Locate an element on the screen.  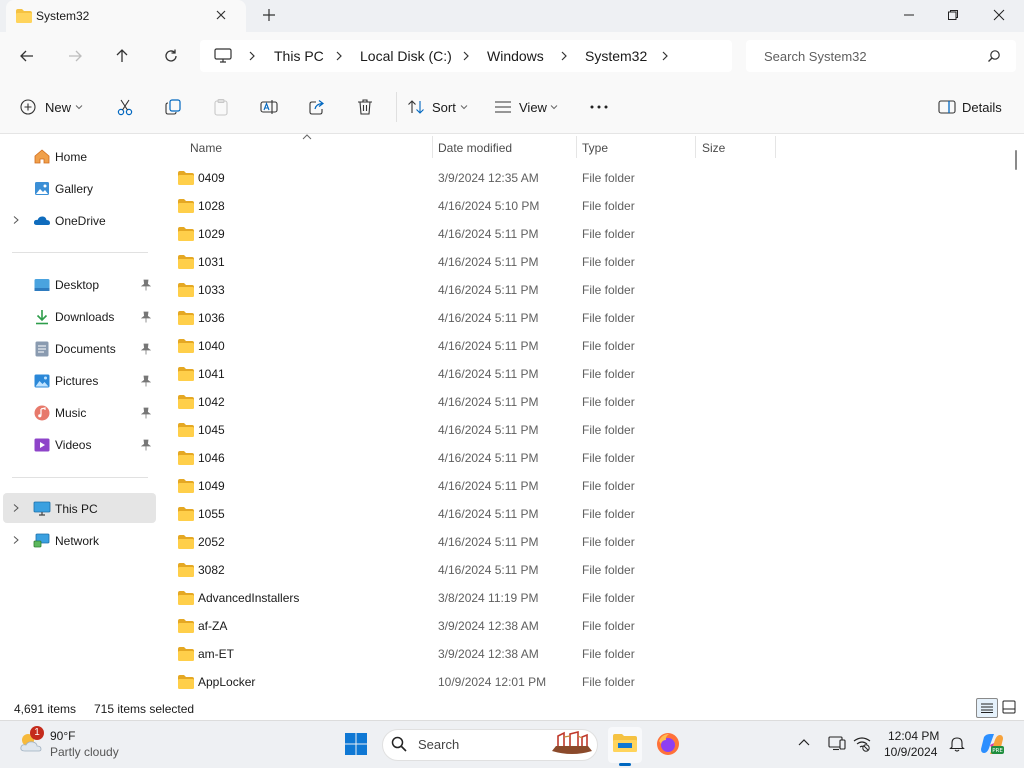
file-name: am-ET is located at coordinates (216, 654).